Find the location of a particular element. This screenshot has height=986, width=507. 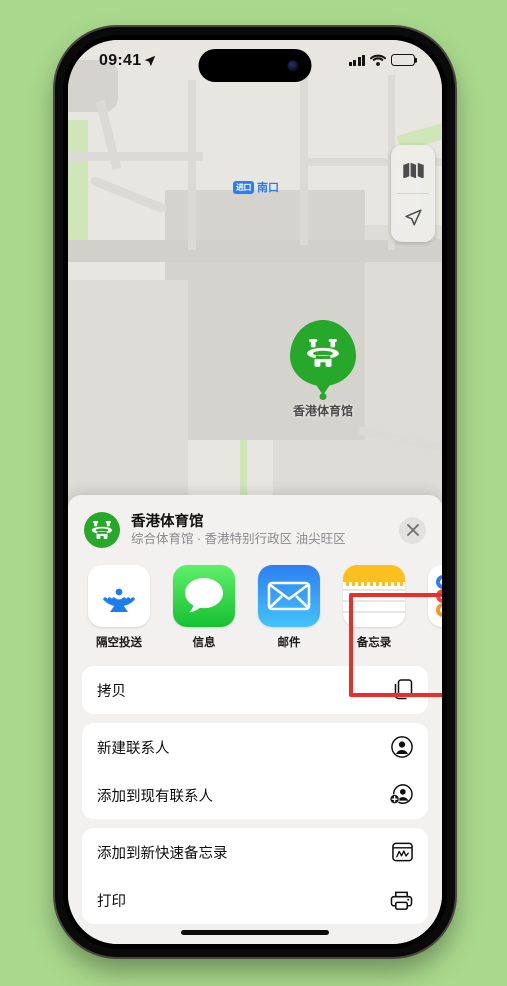

notes-glyph is located at coordinates (374, 596).